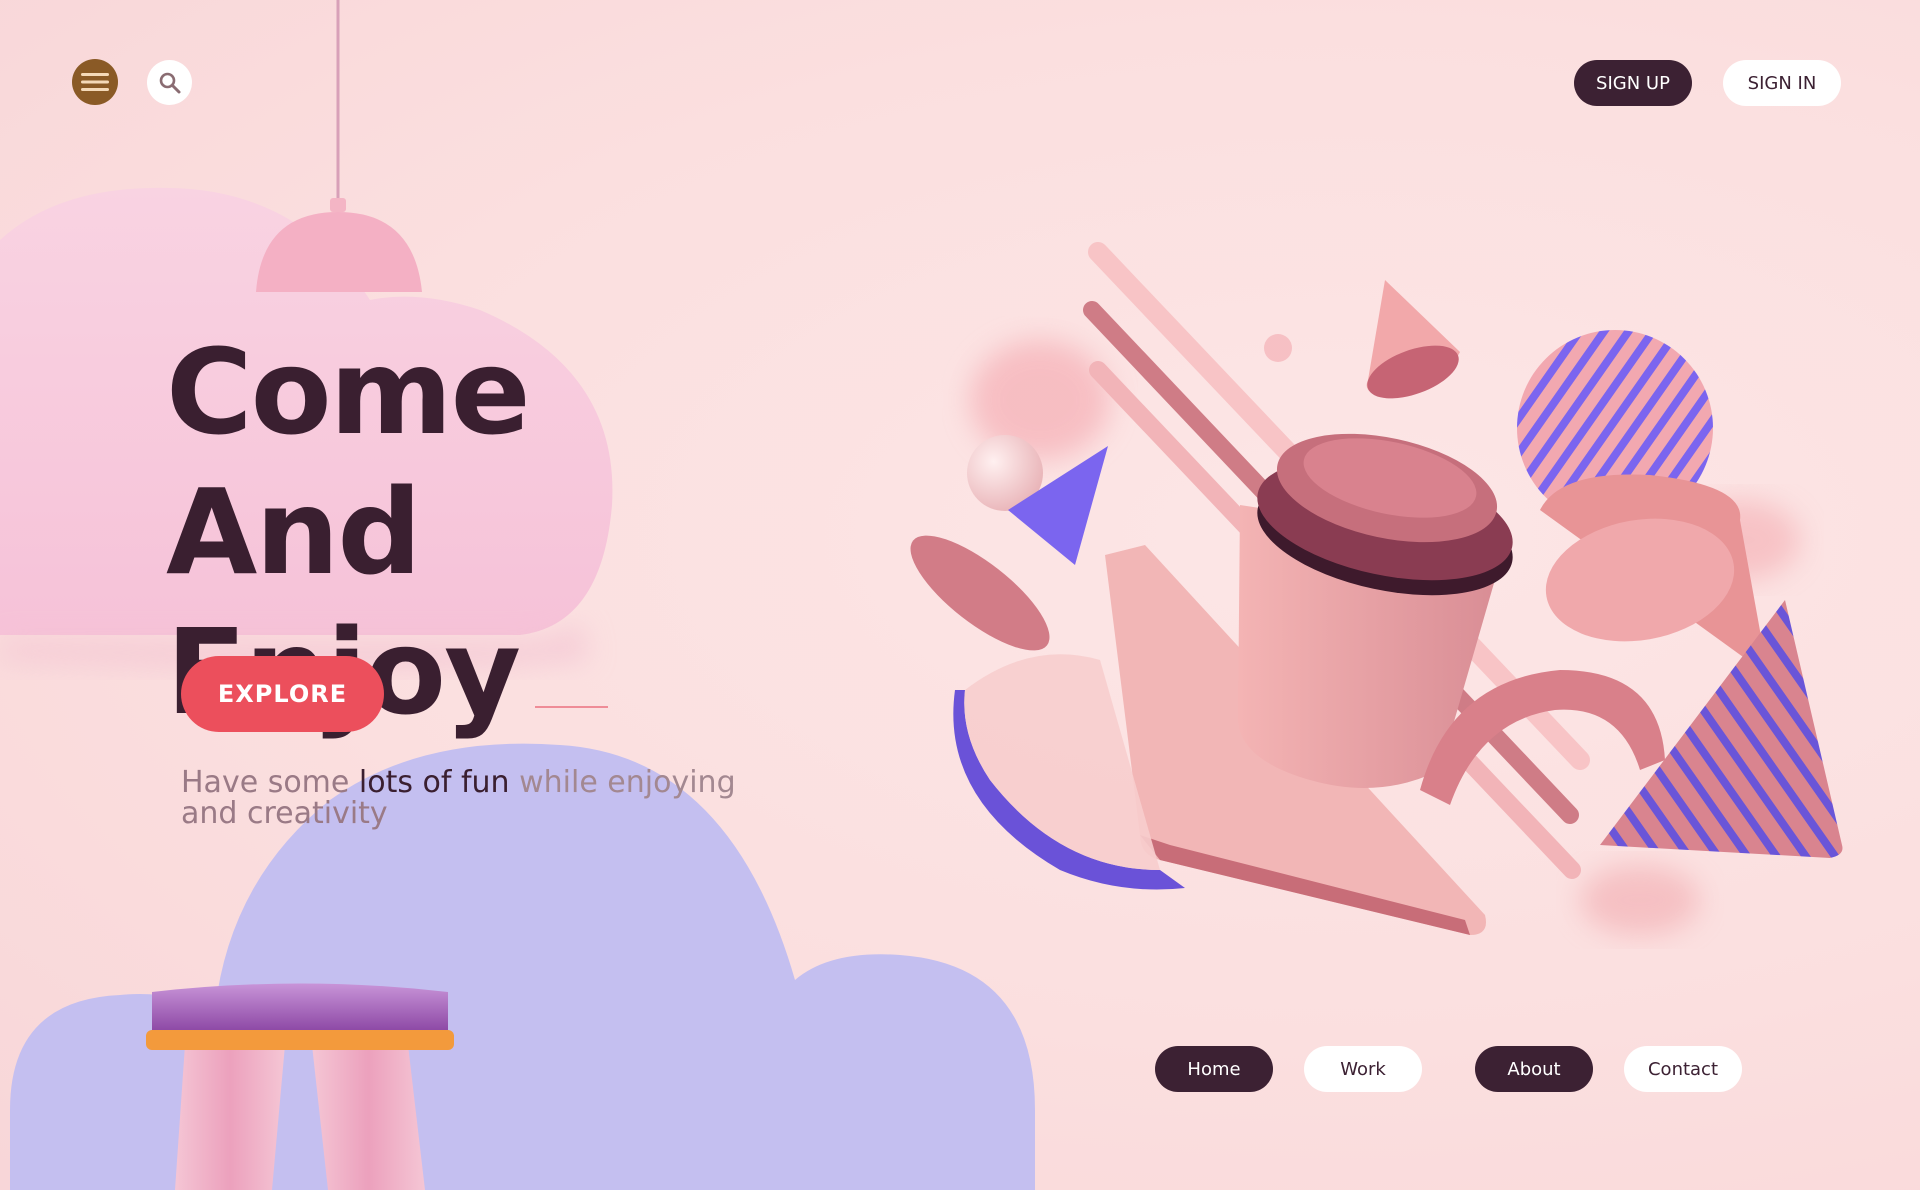 The width and height of the screenshot is (1920, 1190). What do you see at coordinates (622, 782) in the screenshot?
I see `tagline-part2: while enjoying` at bounding box center [622, 782].